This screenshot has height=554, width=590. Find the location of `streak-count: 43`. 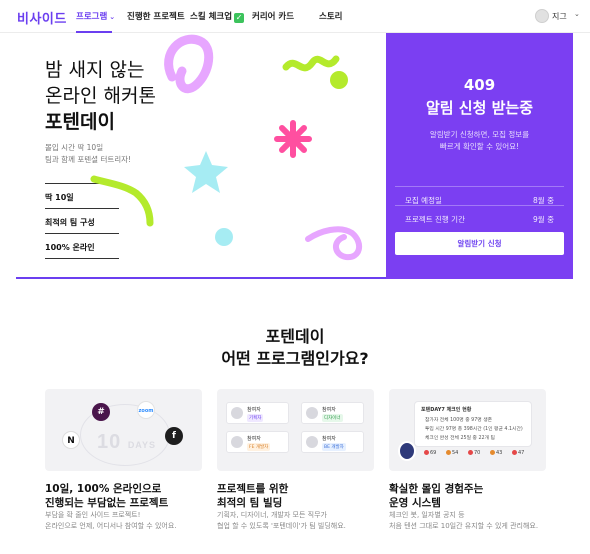

streak-count: 43 is located at coordinates (499, 453).